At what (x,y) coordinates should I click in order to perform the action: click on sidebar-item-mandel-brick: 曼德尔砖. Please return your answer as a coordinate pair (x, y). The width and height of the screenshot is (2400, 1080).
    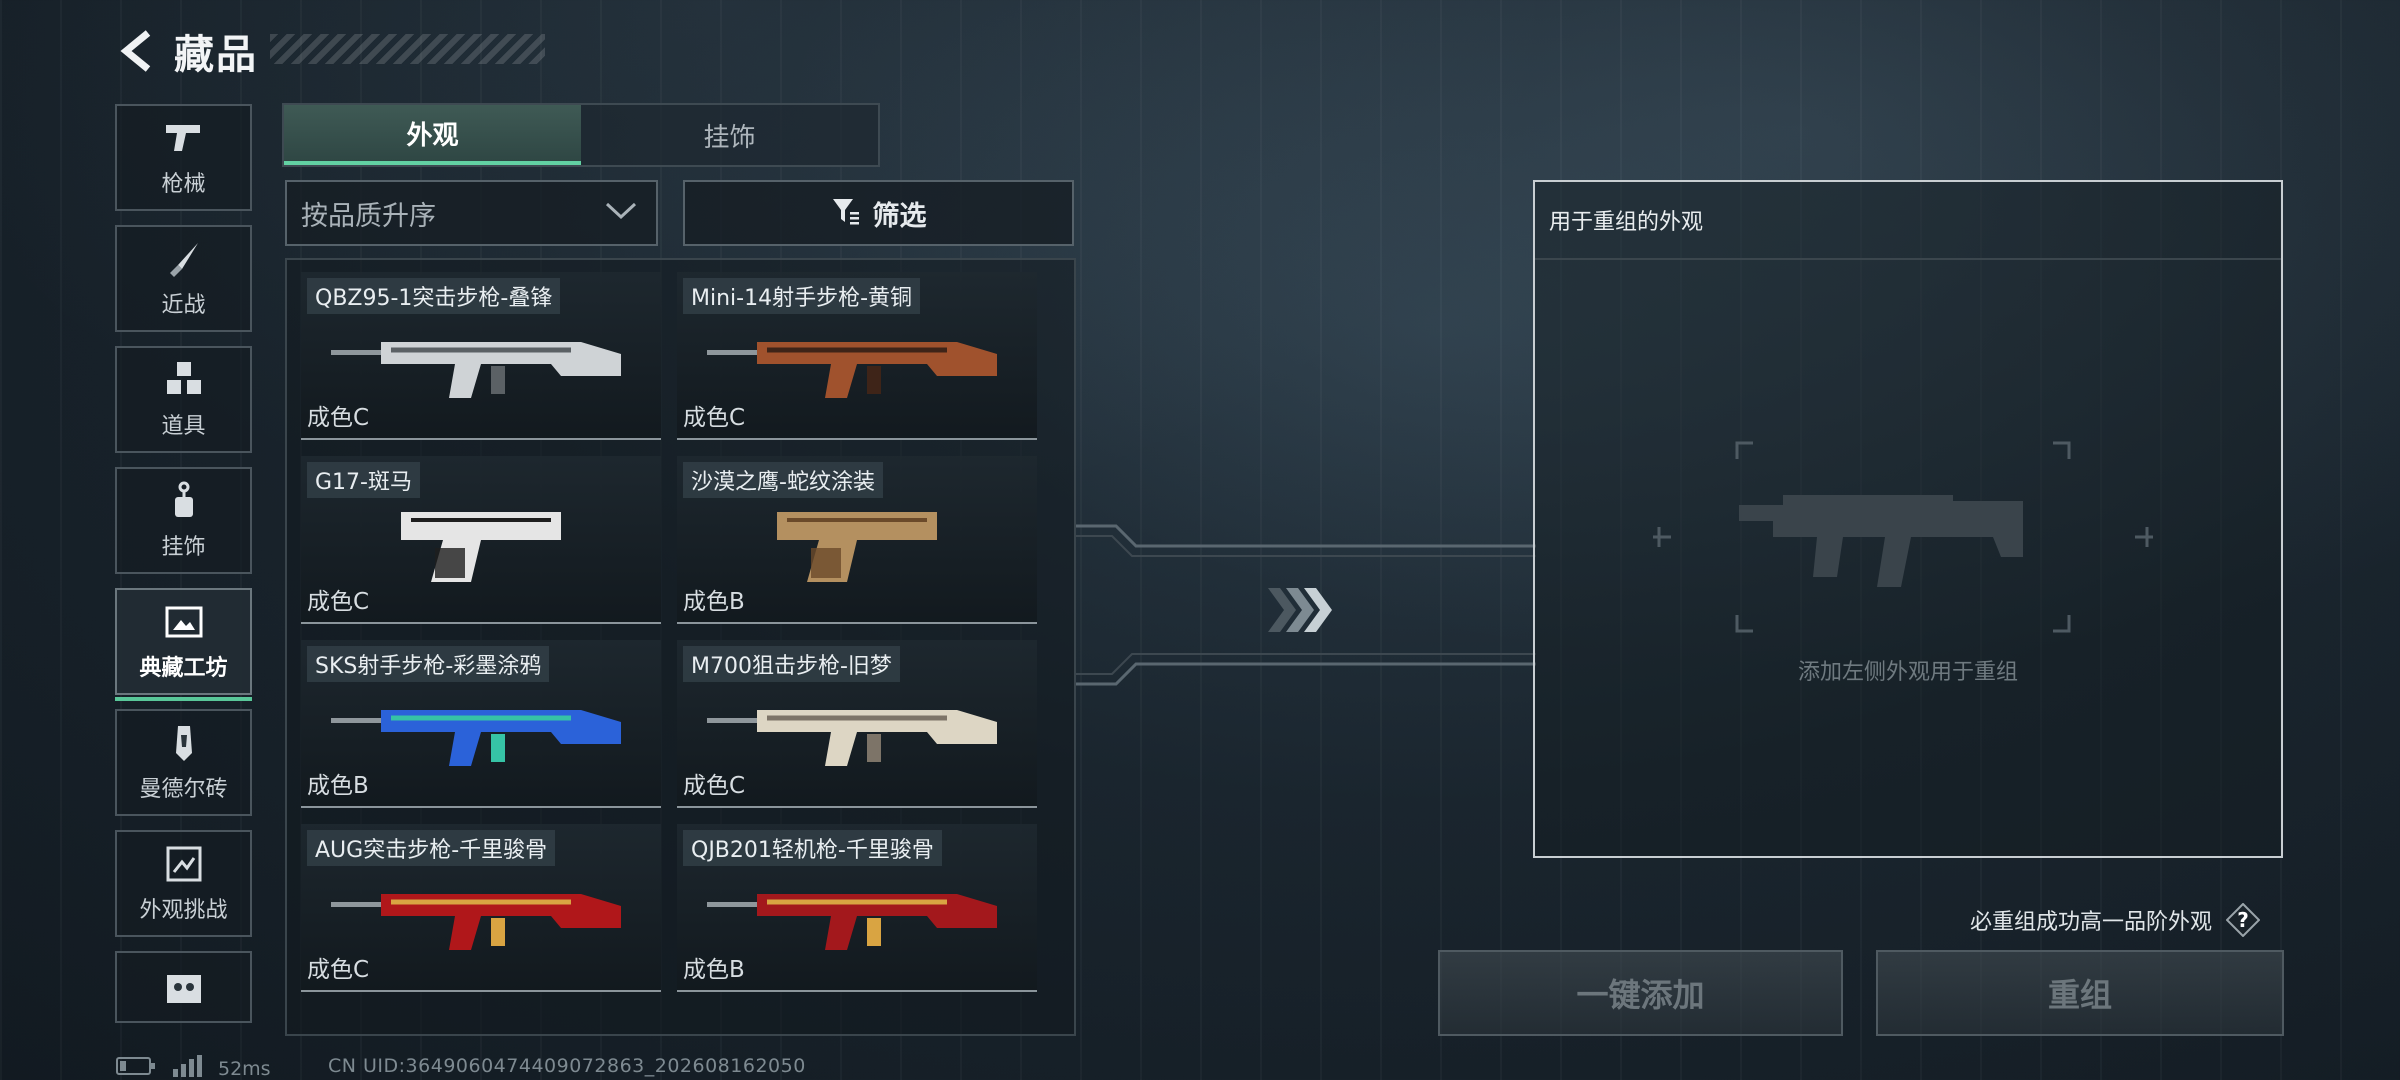
    Looking at the image, I should click on (183, 762).